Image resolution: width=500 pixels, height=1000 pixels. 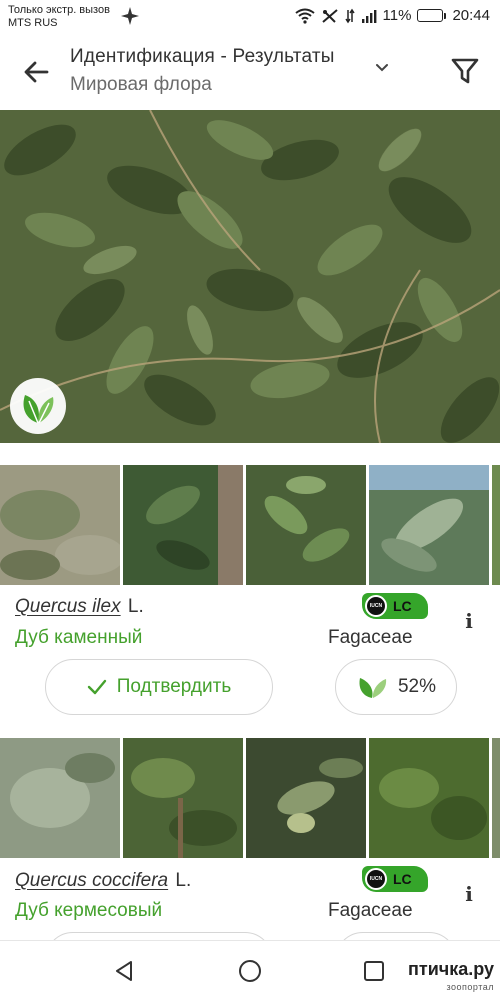 I want to click on watermark-text: птичка.ру, so click(x=451, y=969).